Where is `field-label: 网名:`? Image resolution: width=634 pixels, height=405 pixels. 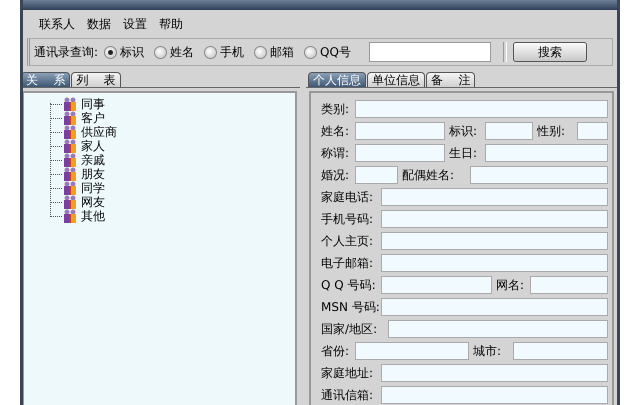 field-label: 网名: is located at coordinates (510, 285).